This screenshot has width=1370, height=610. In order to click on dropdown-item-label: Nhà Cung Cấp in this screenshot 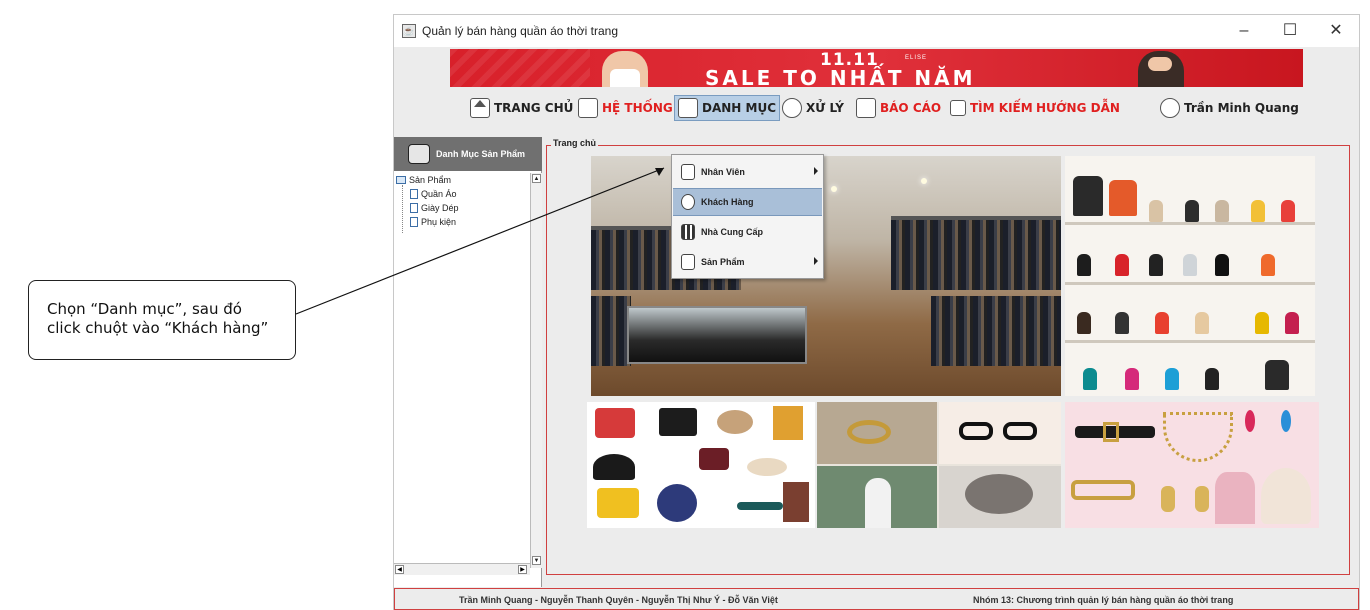, I will do `click(732, 232)`.